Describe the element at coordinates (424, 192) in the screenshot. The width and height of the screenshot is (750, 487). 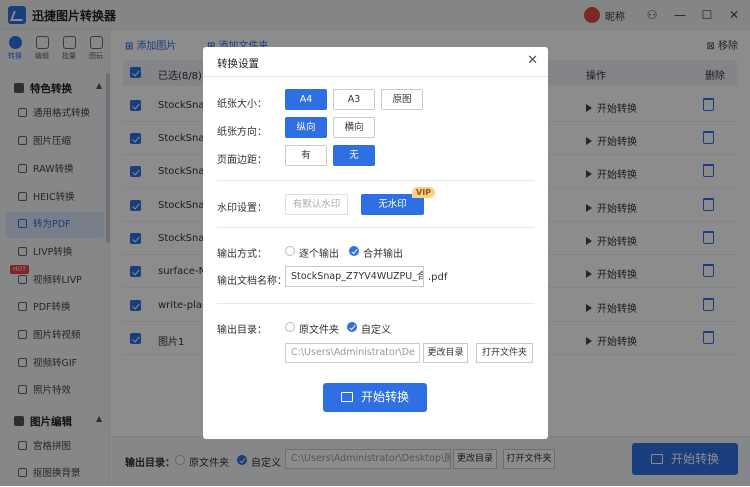
I see `vip-badge: VIP` at that location.